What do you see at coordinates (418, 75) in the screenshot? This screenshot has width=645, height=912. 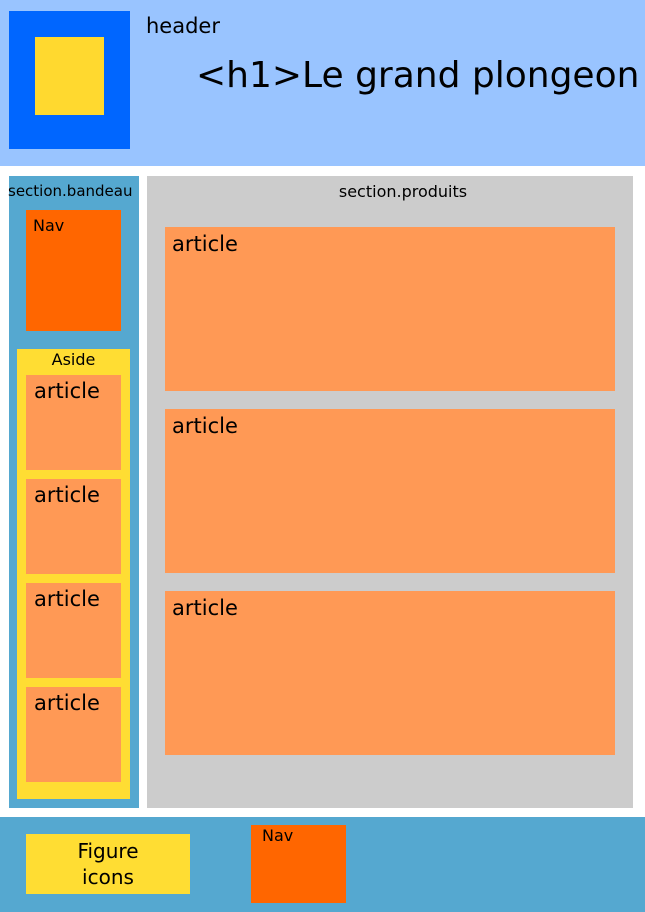 I see `page-title: <h1>Le grand plongeon` at bounding box center [418, 75].